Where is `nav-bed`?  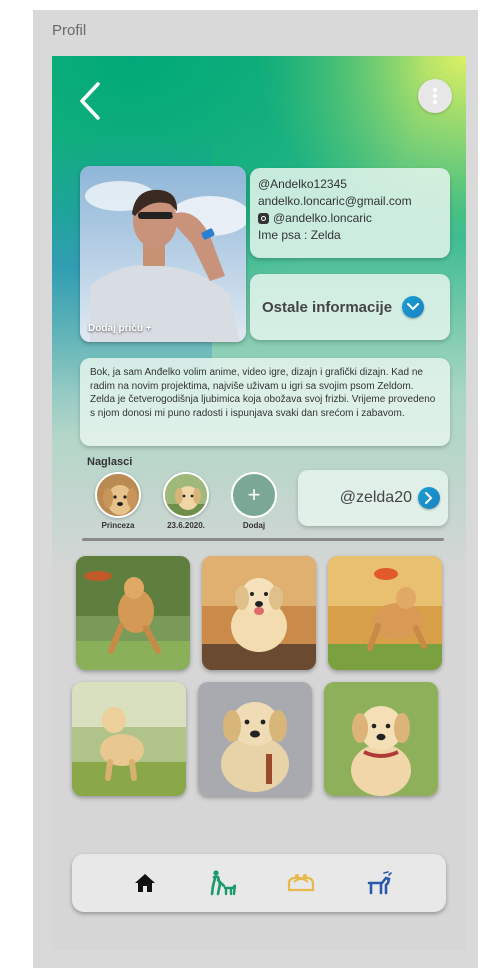
nav-bed is located at coordinates (301, 883).